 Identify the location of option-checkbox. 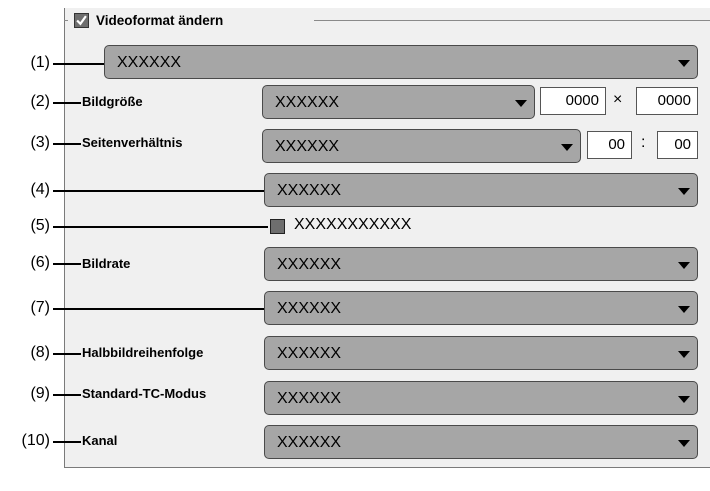
(277, 226).